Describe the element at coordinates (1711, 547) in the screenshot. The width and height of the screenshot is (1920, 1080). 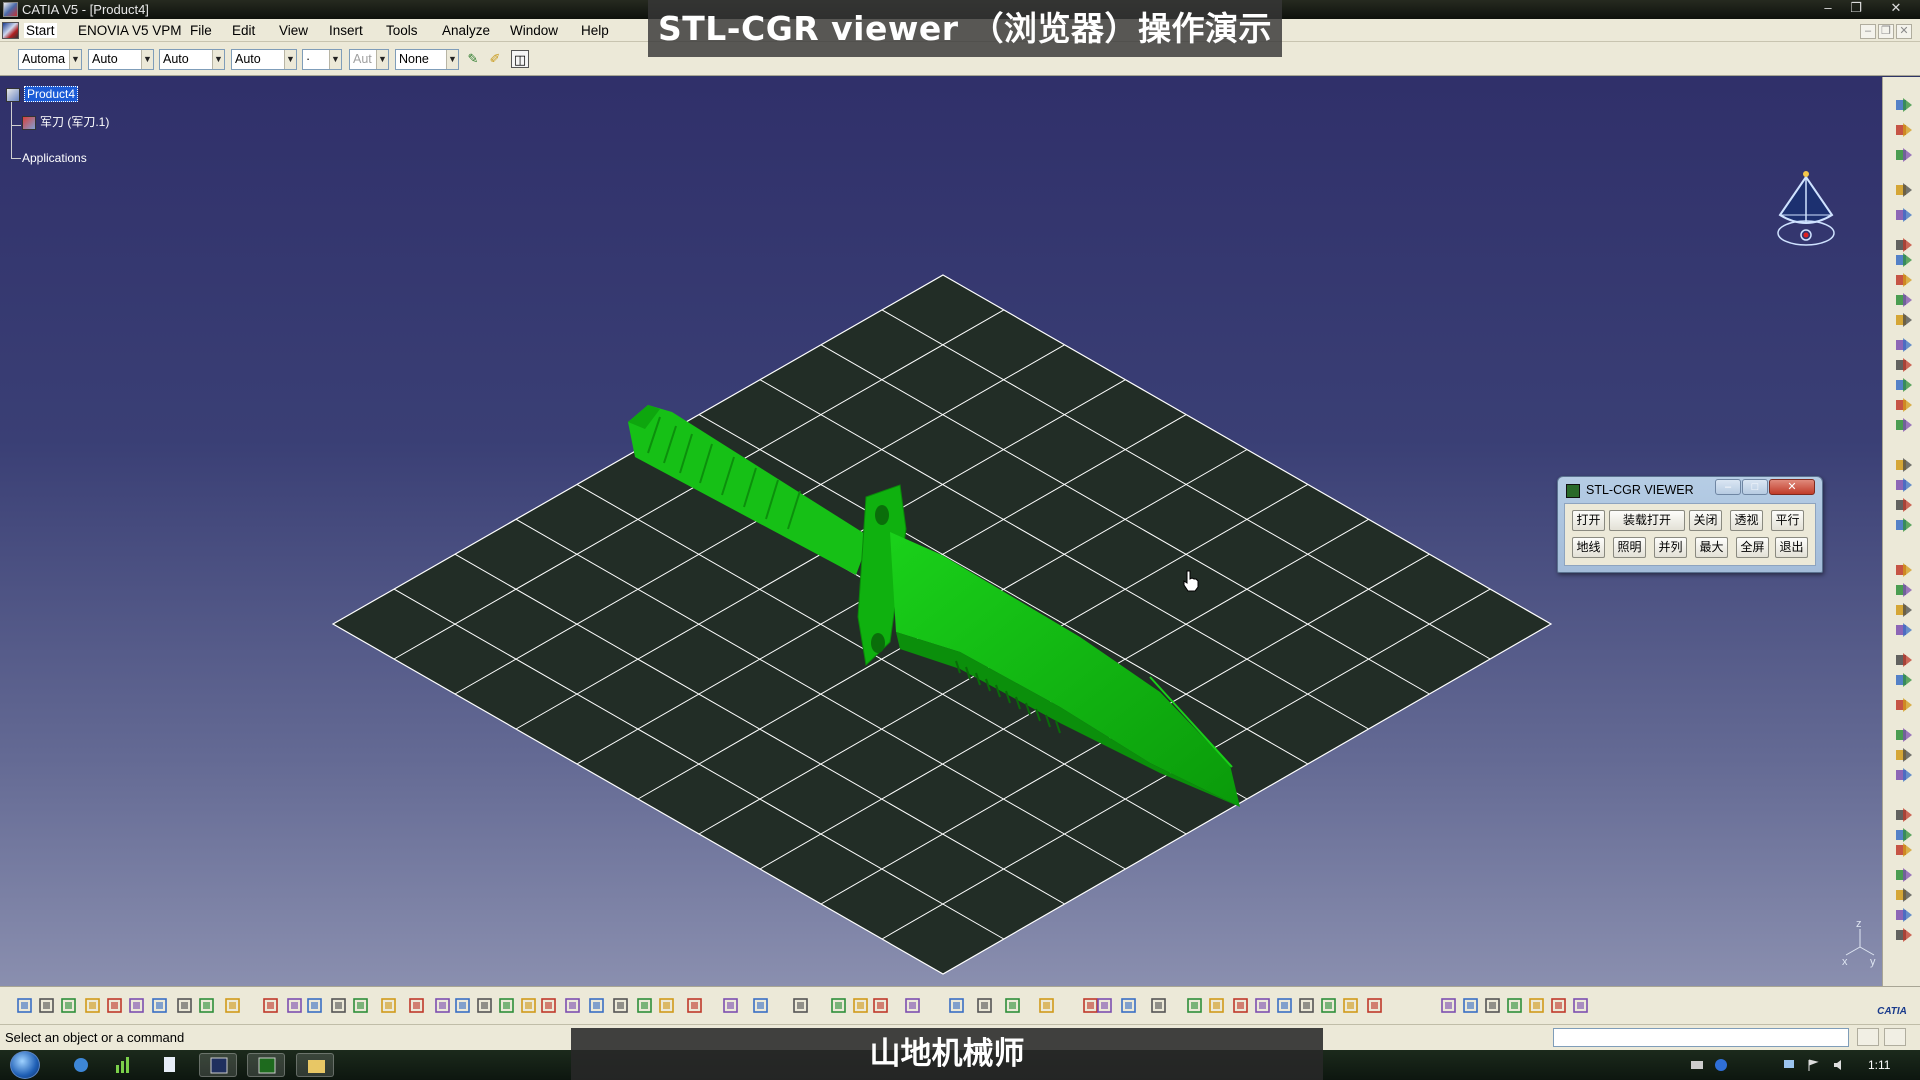
I see `viewer-maximize-view-button: 最大` at that location.